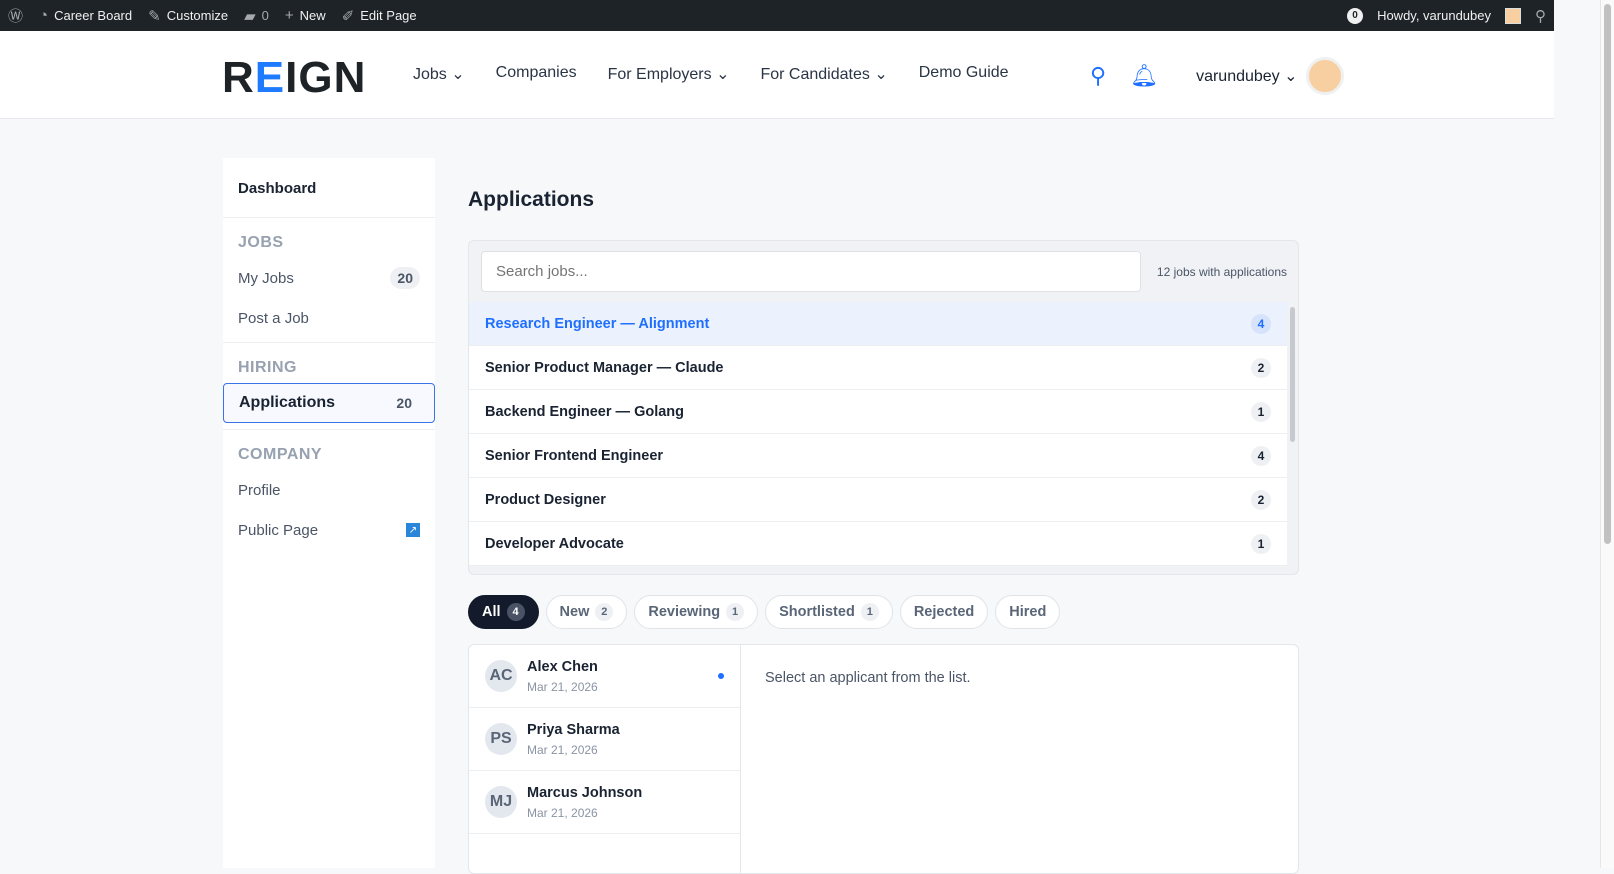 This screenshot has width=1614, height=874. What do you see at coordinates (265, 15) in the screenshot?
I see `comments-count: 0` at bounding box center [265, 15].